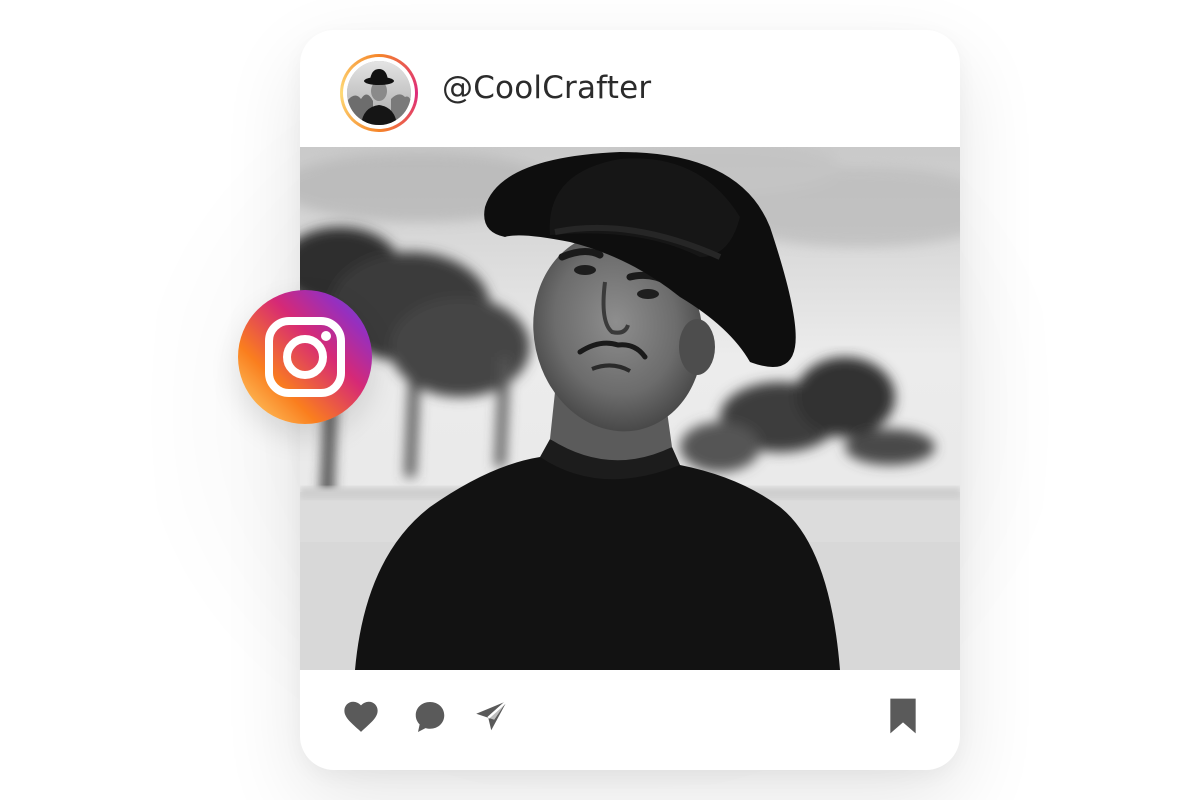  I want to click on send-icon, so click(492, 718).